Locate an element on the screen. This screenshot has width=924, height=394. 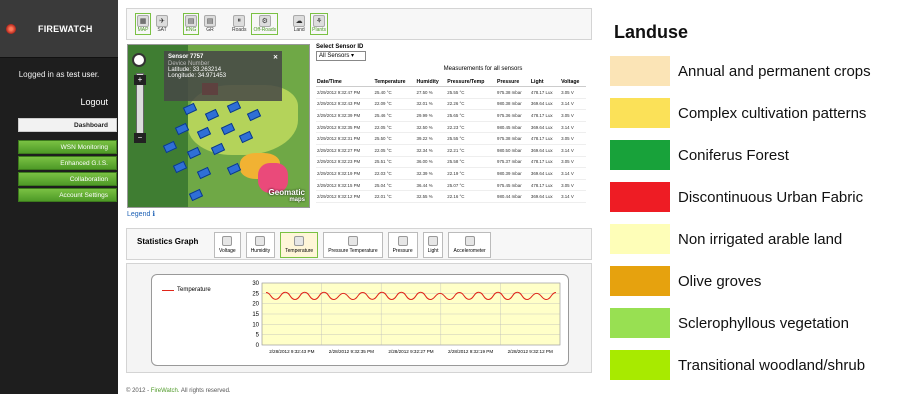
footer-suffix: All rights reserved. is located at coordinates (205, 391).